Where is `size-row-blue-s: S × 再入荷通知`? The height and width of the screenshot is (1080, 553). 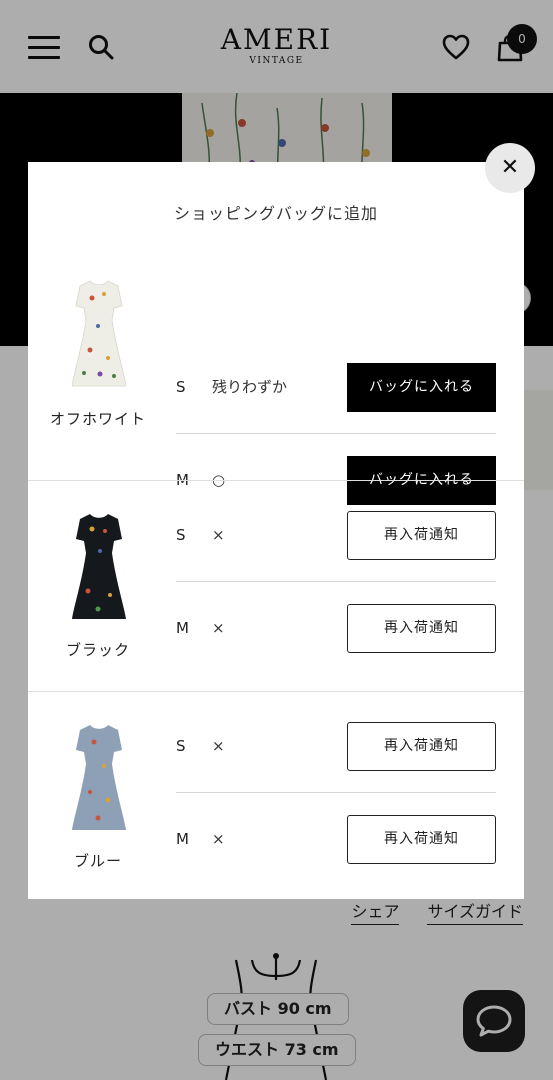 size-row-blue-s: S × 再入荷通知 is located at coordinates (336, 746).